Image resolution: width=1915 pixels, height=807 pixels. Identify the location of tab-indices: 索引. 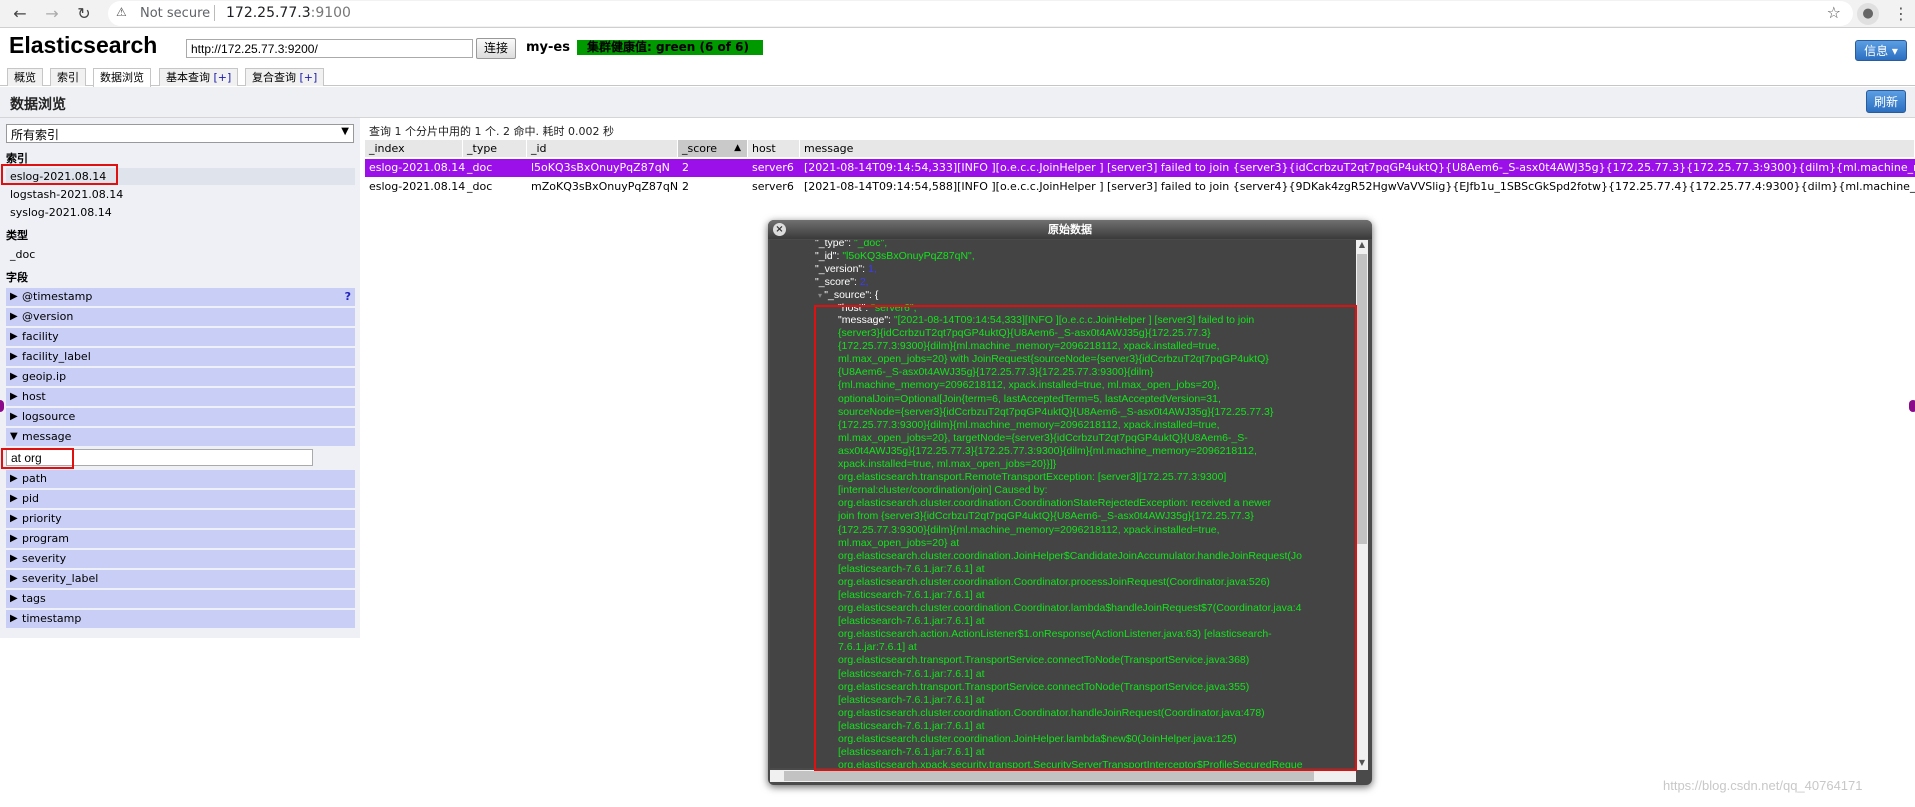
(68, 77).